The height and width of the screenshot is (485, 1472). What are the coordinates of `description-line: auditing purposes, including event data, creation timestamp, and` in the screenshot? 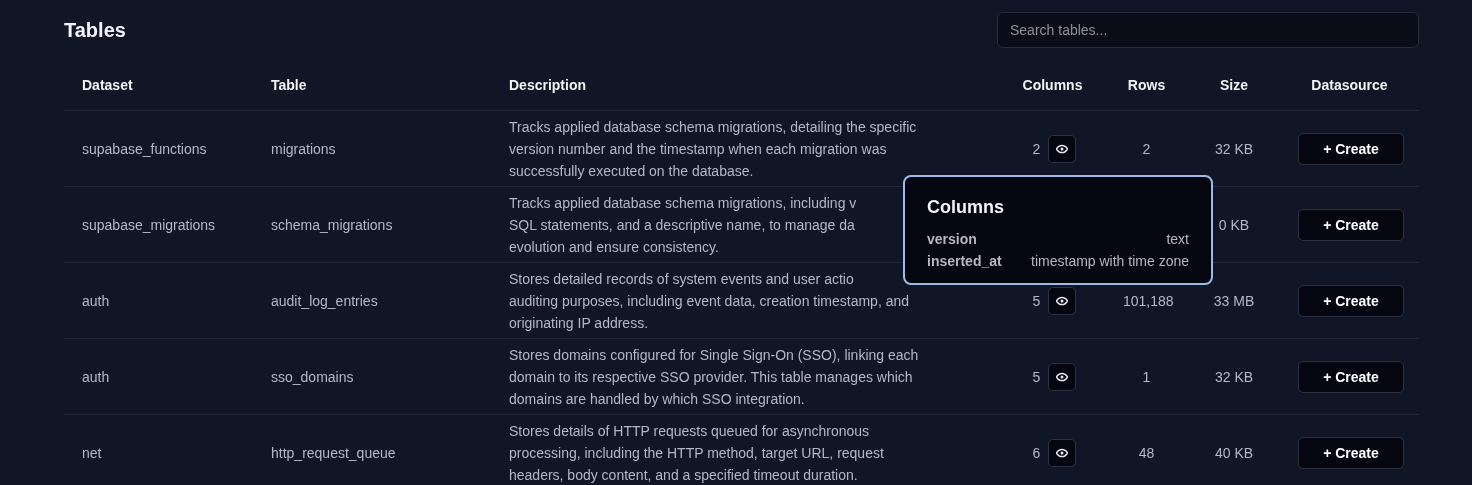 It's located at (709, 300).